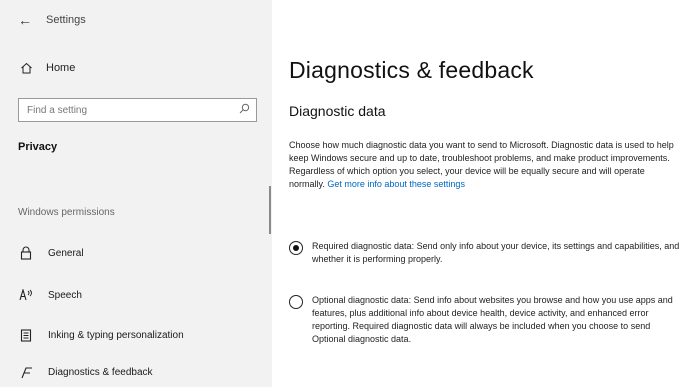  Describe the element at coordinates (296, 248) in the screenshot. I see `radio-button-selected` at that location.